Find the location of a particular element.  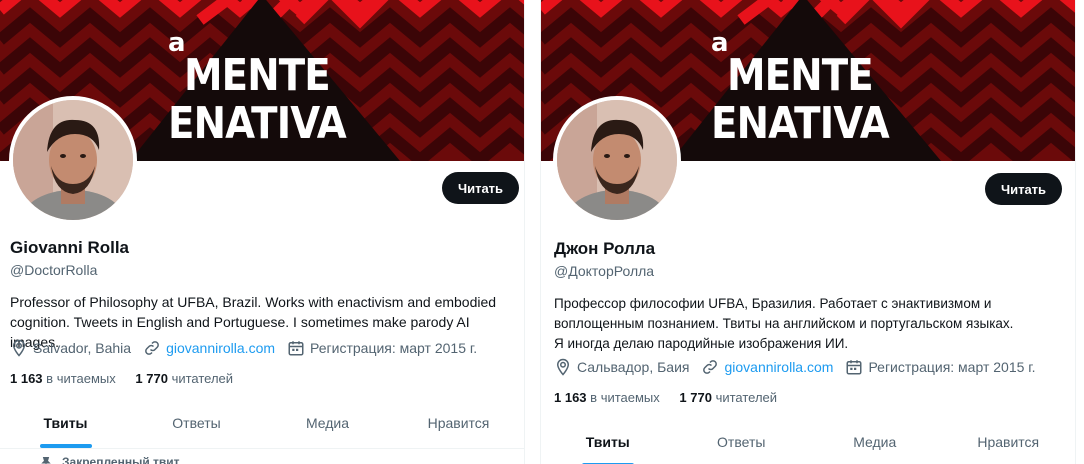

pin-icon is located at coordinates (46, 460).